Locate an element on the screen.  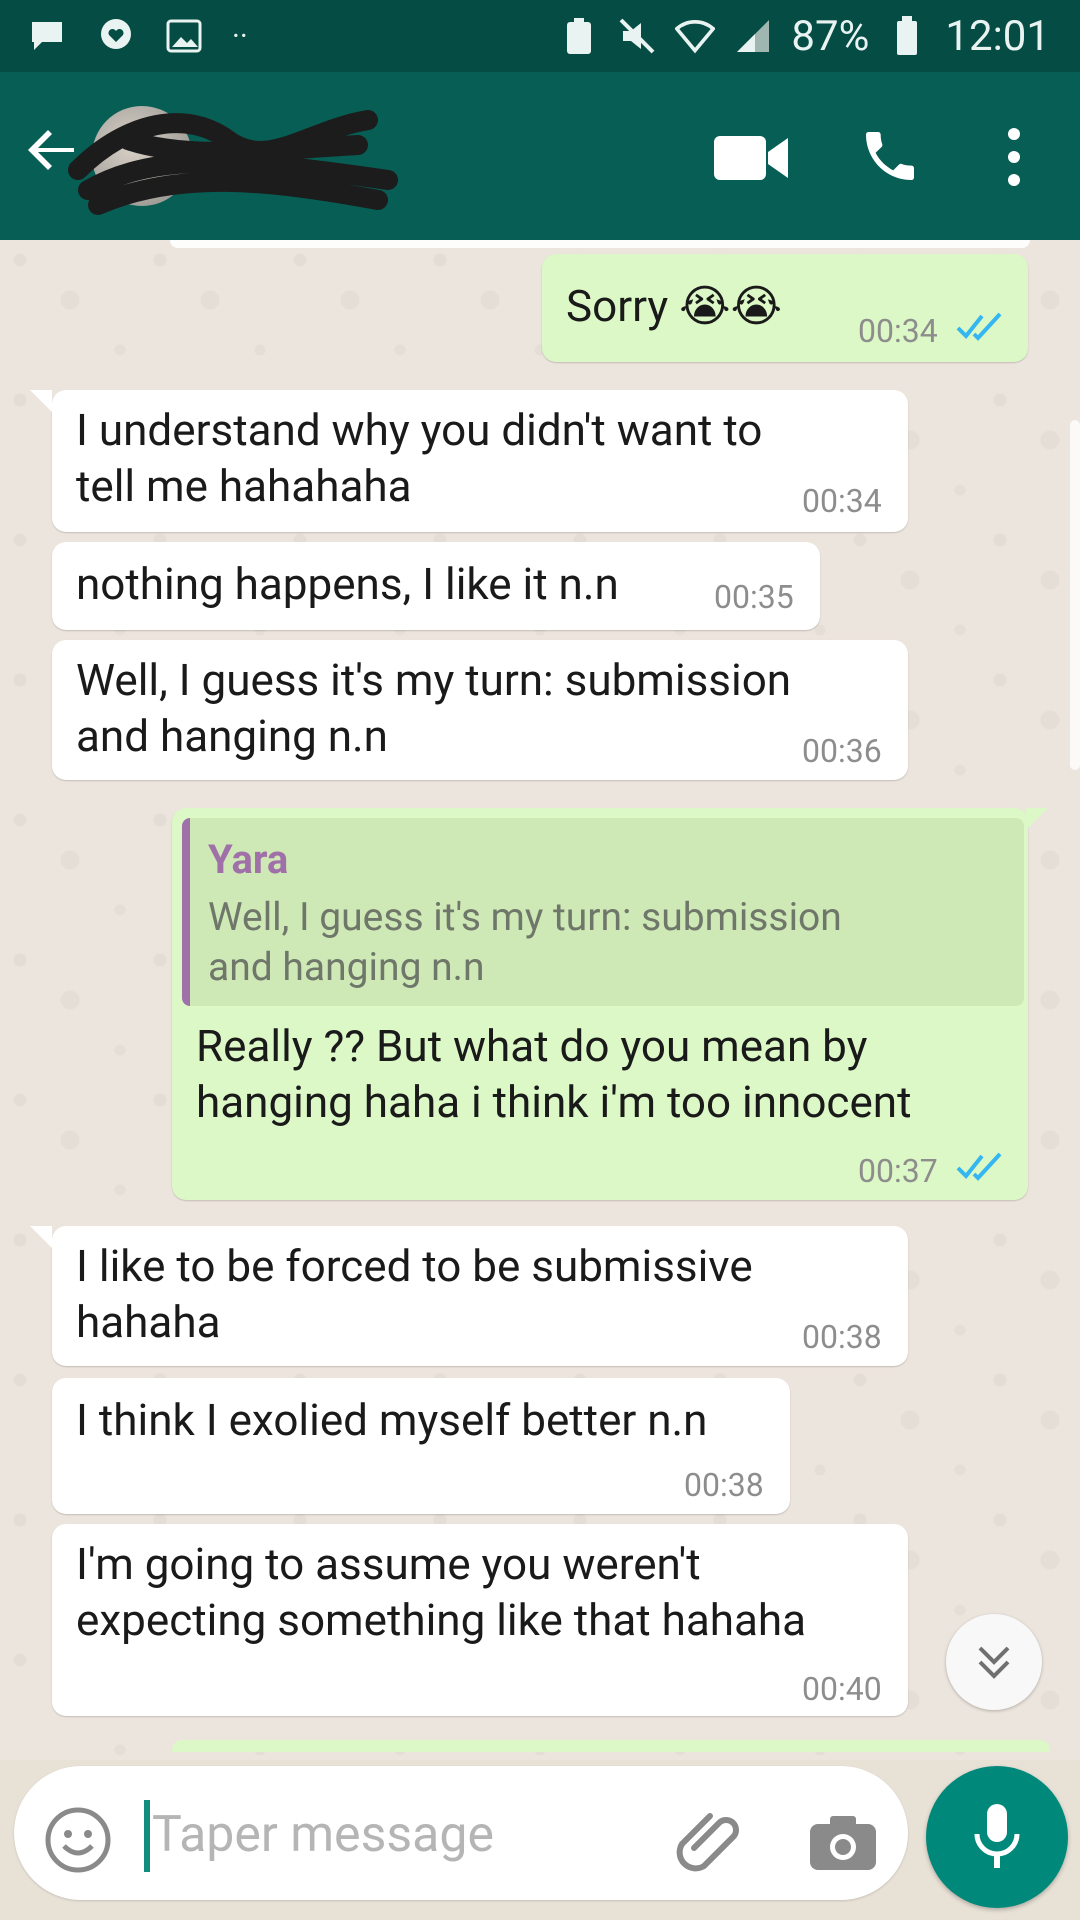
message-text-line: and hanging n.n is located at coordinates (232, 736).